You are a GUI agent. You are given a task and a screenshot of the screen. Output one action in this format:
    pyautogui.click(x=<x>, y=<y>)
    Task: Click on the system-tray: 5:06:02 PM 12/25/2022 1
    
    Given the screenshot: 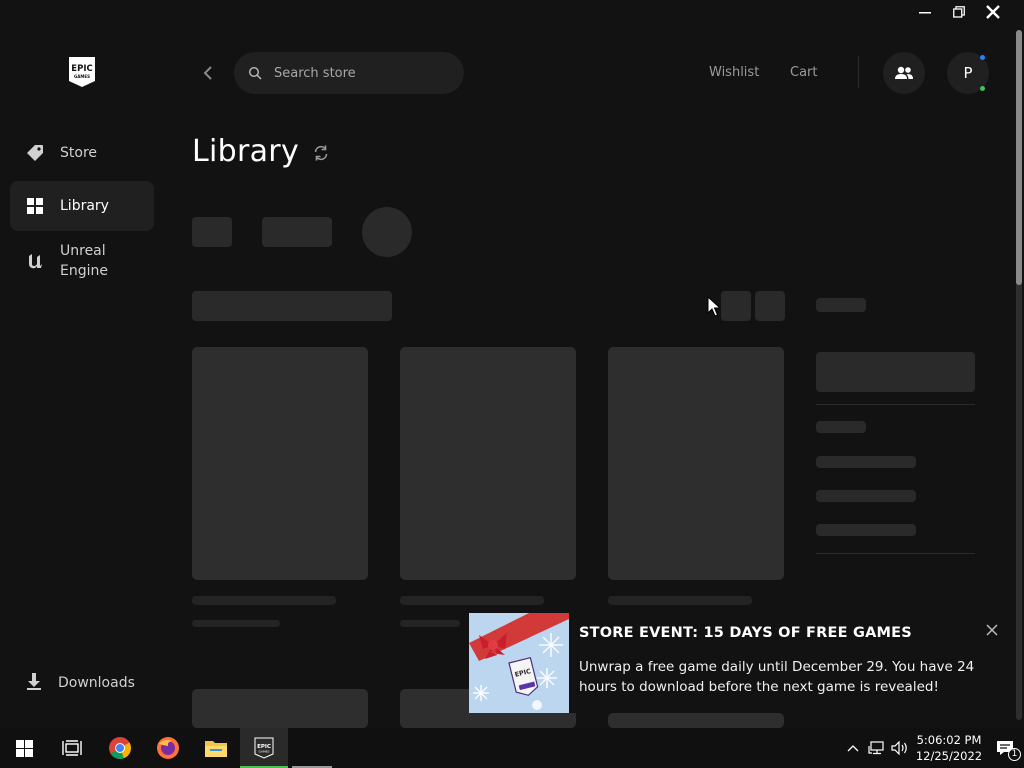 What is the action you would take?
    pyautogui.click(x=933, y=748)
    